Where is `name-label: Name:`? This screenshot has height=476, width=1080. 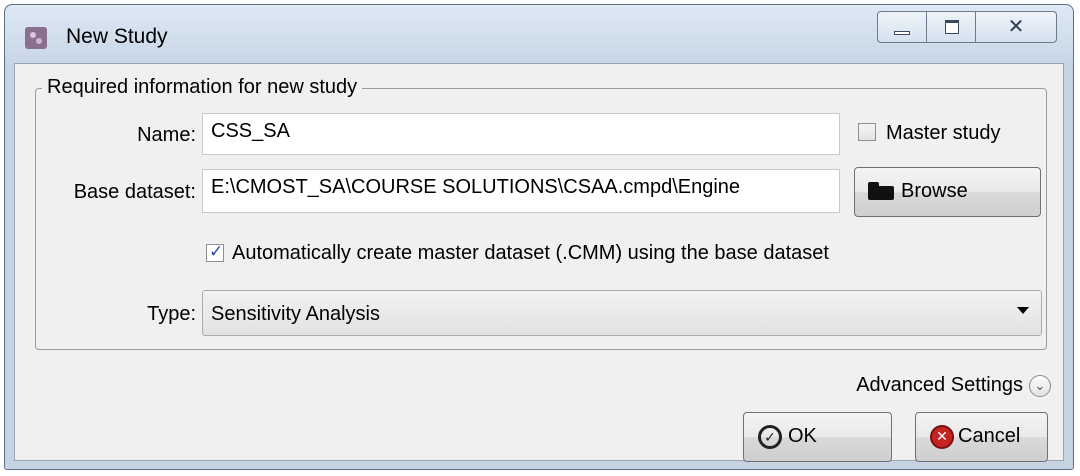
name-label: Name: is located at coordinates (166, 135).